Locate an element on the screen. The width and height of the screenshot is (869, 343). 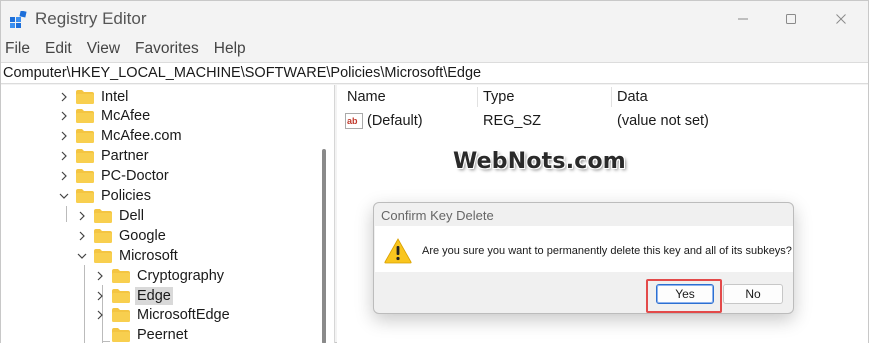
column-header-name: Name is located at coordinates (366, 97).